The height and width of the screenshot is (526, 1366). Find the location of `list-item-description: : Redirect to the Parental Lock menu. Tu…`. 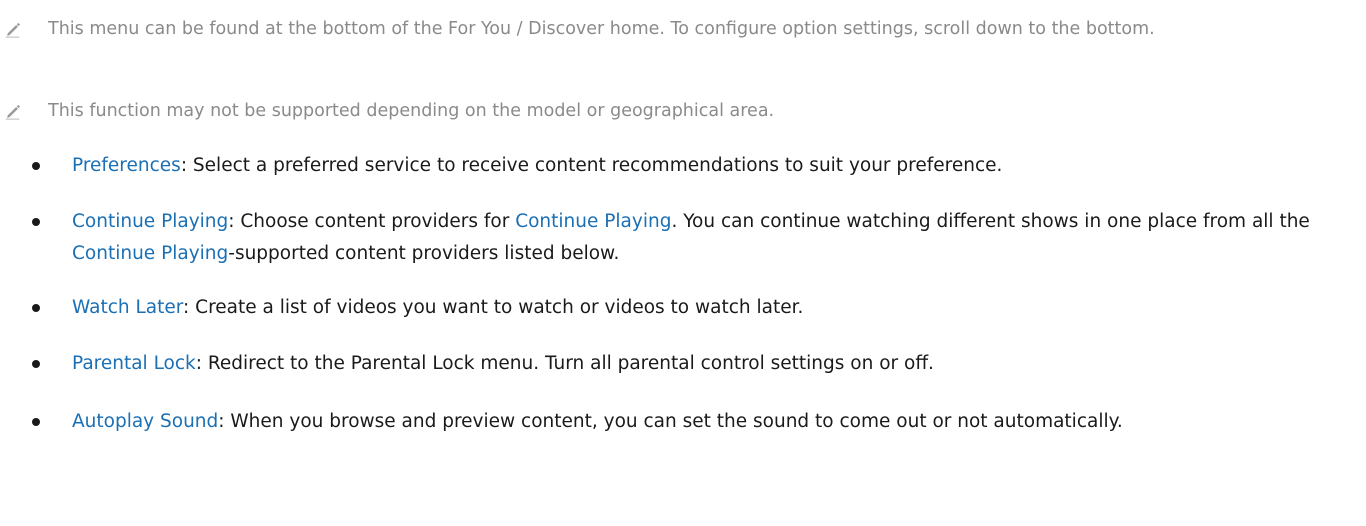

list-item-description: : Redirect to the Parental Lock menu. Tu… is located at coordinates (564, 363).